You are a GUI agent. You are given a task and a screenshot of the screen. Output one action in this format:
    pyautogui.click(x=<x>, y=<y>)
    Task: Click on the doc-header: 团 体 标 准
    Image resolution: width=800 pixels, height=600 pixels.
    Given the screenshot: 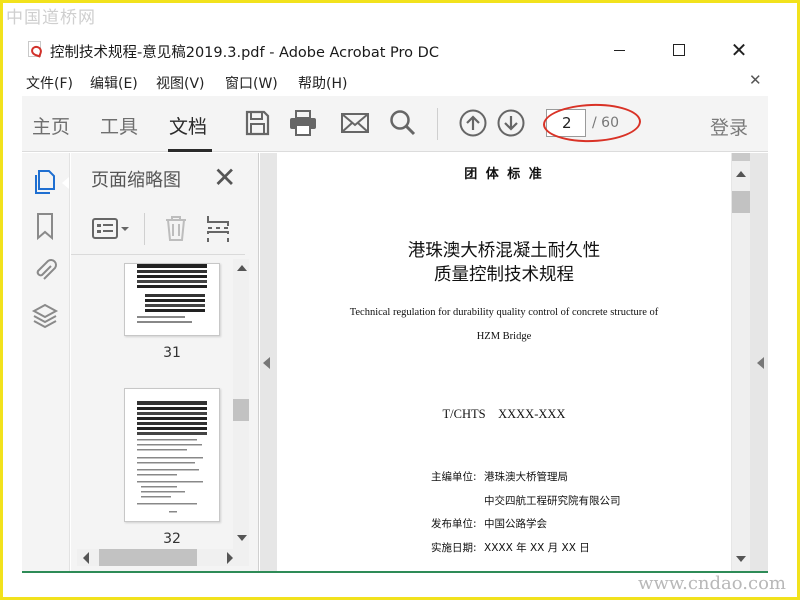 What is the action you would take?
    pyautogui.click(x=504, y=174)
    